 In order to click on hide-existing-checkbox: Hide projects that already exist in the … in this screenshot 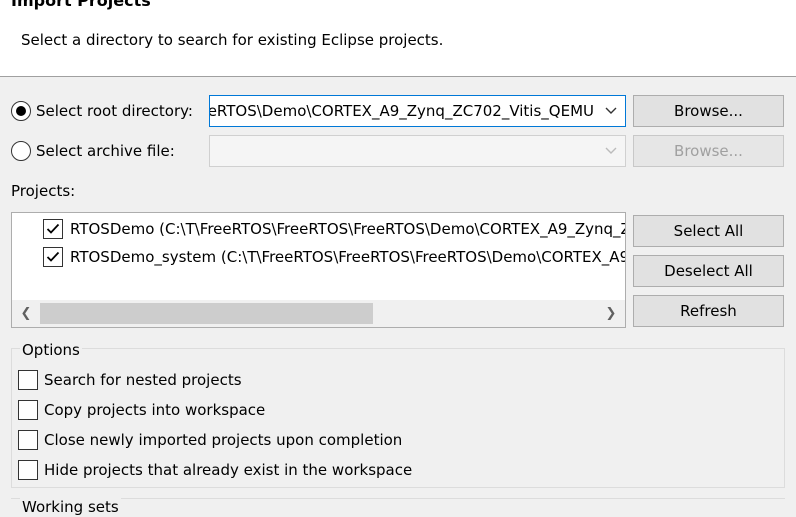, I will do `click(215, 470)`.